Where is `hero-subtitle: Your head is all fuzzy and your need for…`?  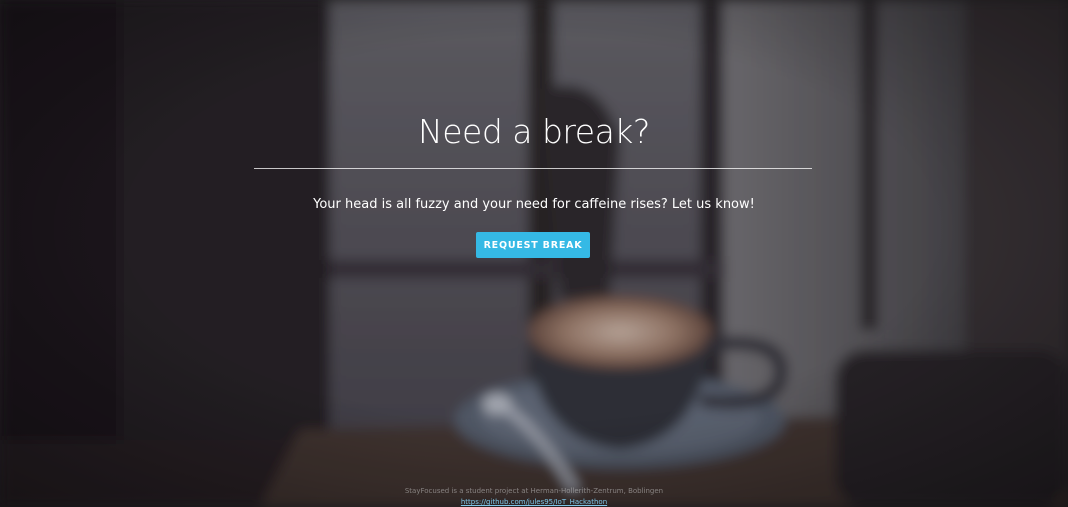 hero-subtitle: Your head is all fuzzy and your need for… is located at coordinates (534, 204).